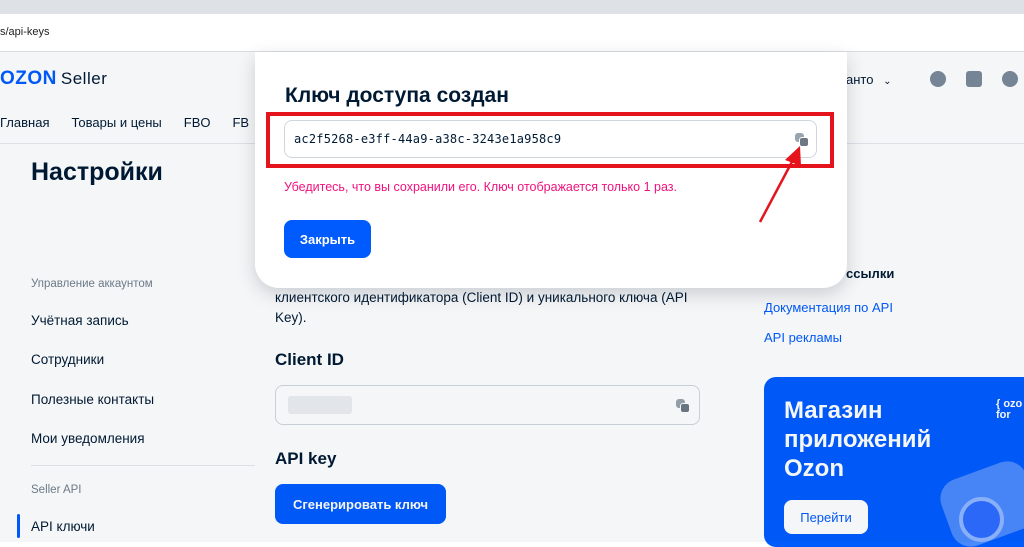 This screenshot has width=1024, height=547. Describe the element at coordinates (512, 7) in the screenshot. I see `browser-tab-strip` at that location.